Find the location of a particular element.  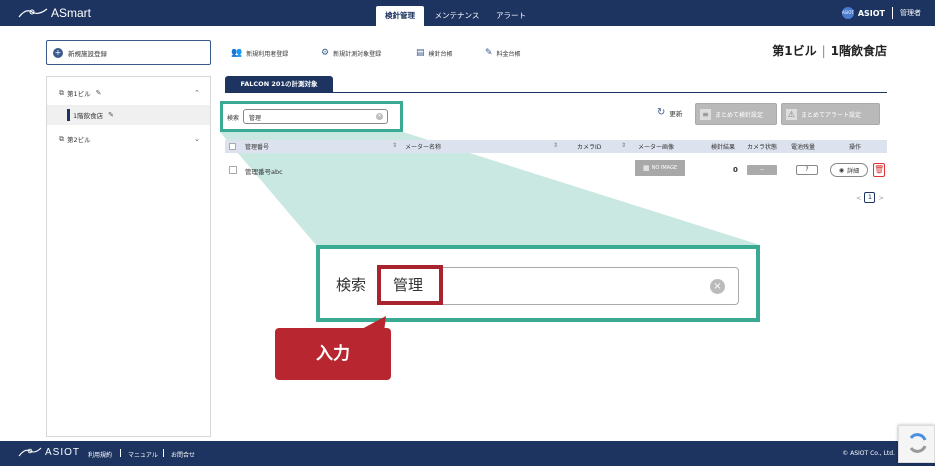

row-checkbox is located at coordinates (233, 170).